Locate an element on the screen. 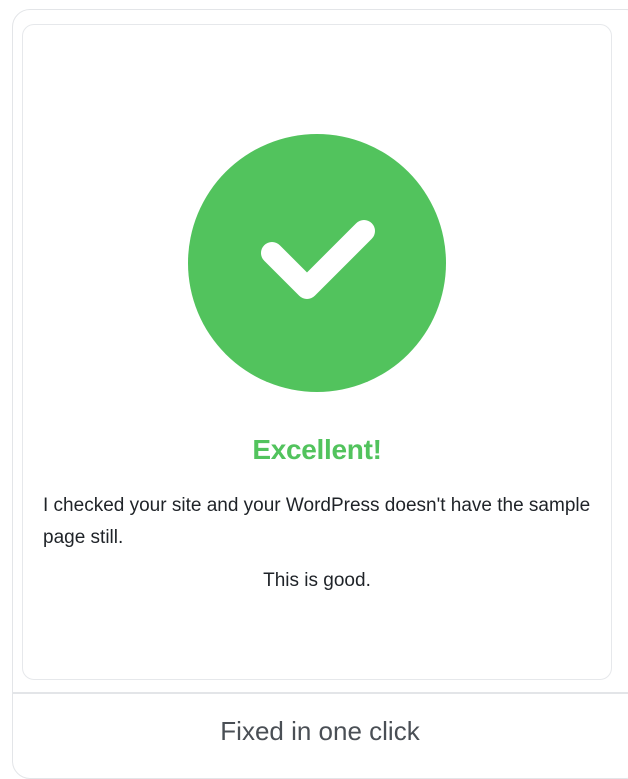 The image size is (628, 779). result-headline: Excellent! is located at coordinates (317, 449).